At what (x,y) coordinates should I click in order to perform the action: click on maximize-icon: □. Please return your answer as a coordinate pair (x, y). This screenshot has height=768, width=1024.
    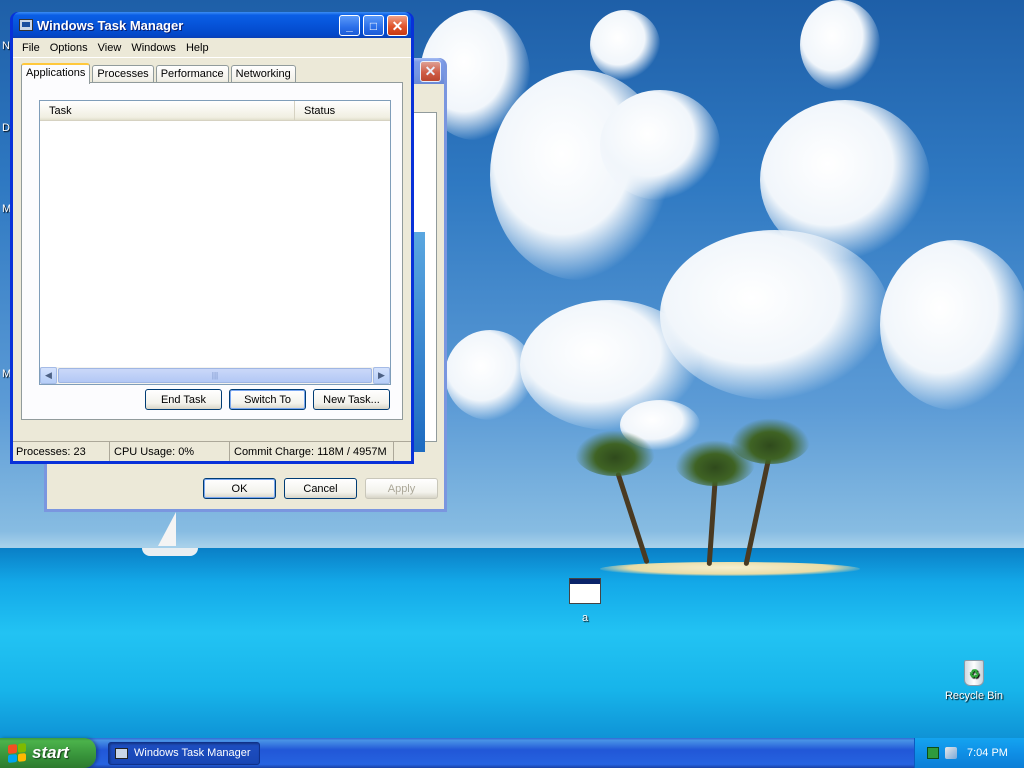
    Looking at the image, I should click on (373, 25).